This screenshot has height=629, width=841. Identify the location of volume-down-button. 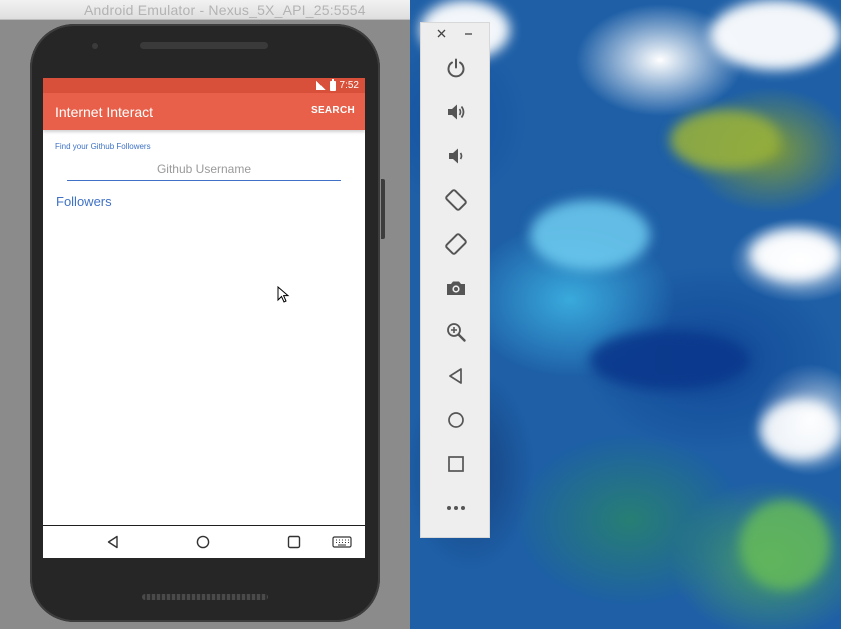
(456, 156).